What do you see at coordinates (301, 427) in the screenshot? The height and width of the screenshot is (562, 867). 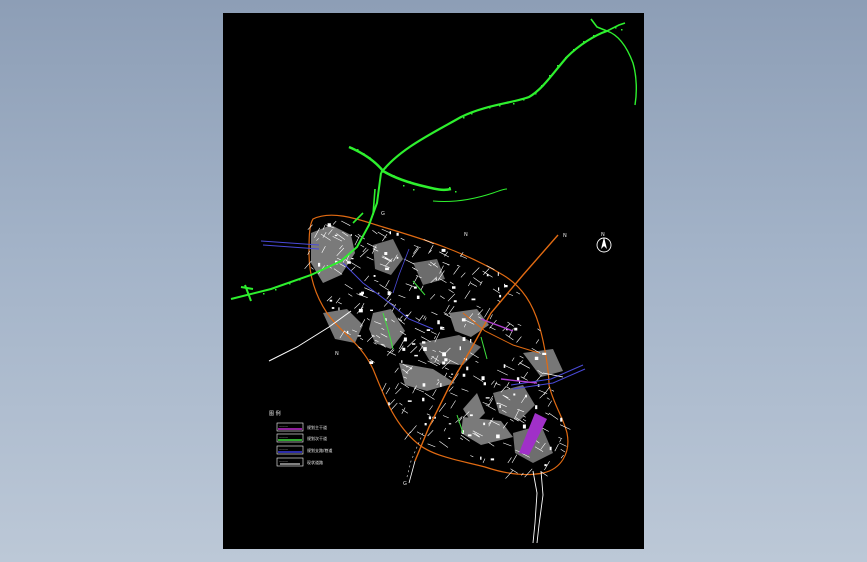 I see `legend-item: ——— 规划主干道` at bounding box center [301, 427].